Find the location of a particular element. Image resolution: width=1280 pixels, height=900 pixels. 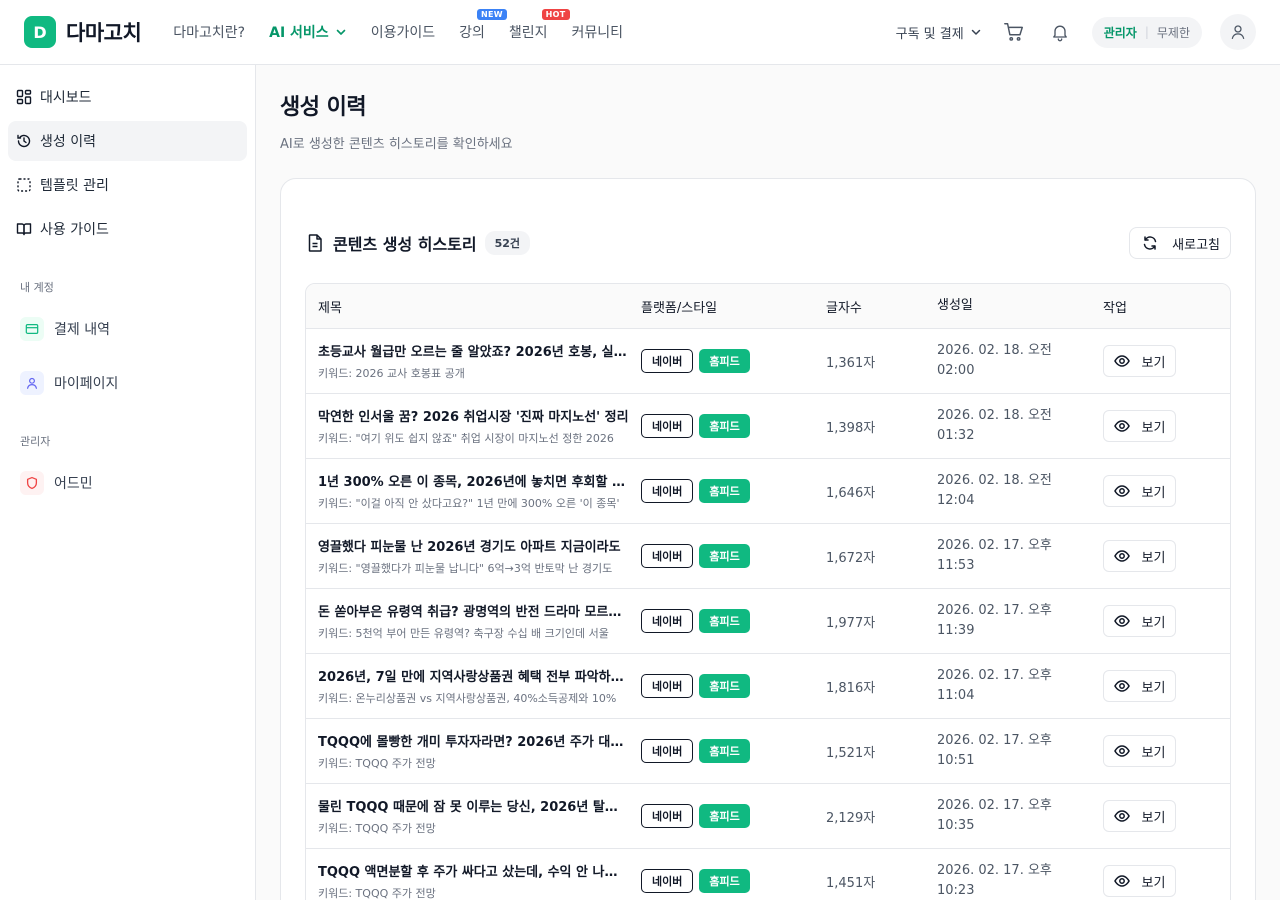

row-length: 1,451자 is located at coordinates (851, 883).